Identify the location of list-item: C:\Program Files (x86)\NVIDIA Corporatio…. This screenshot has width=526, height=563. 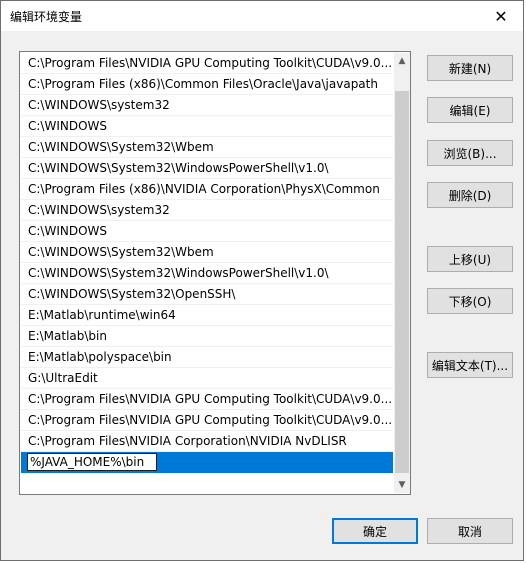
(207, 189).